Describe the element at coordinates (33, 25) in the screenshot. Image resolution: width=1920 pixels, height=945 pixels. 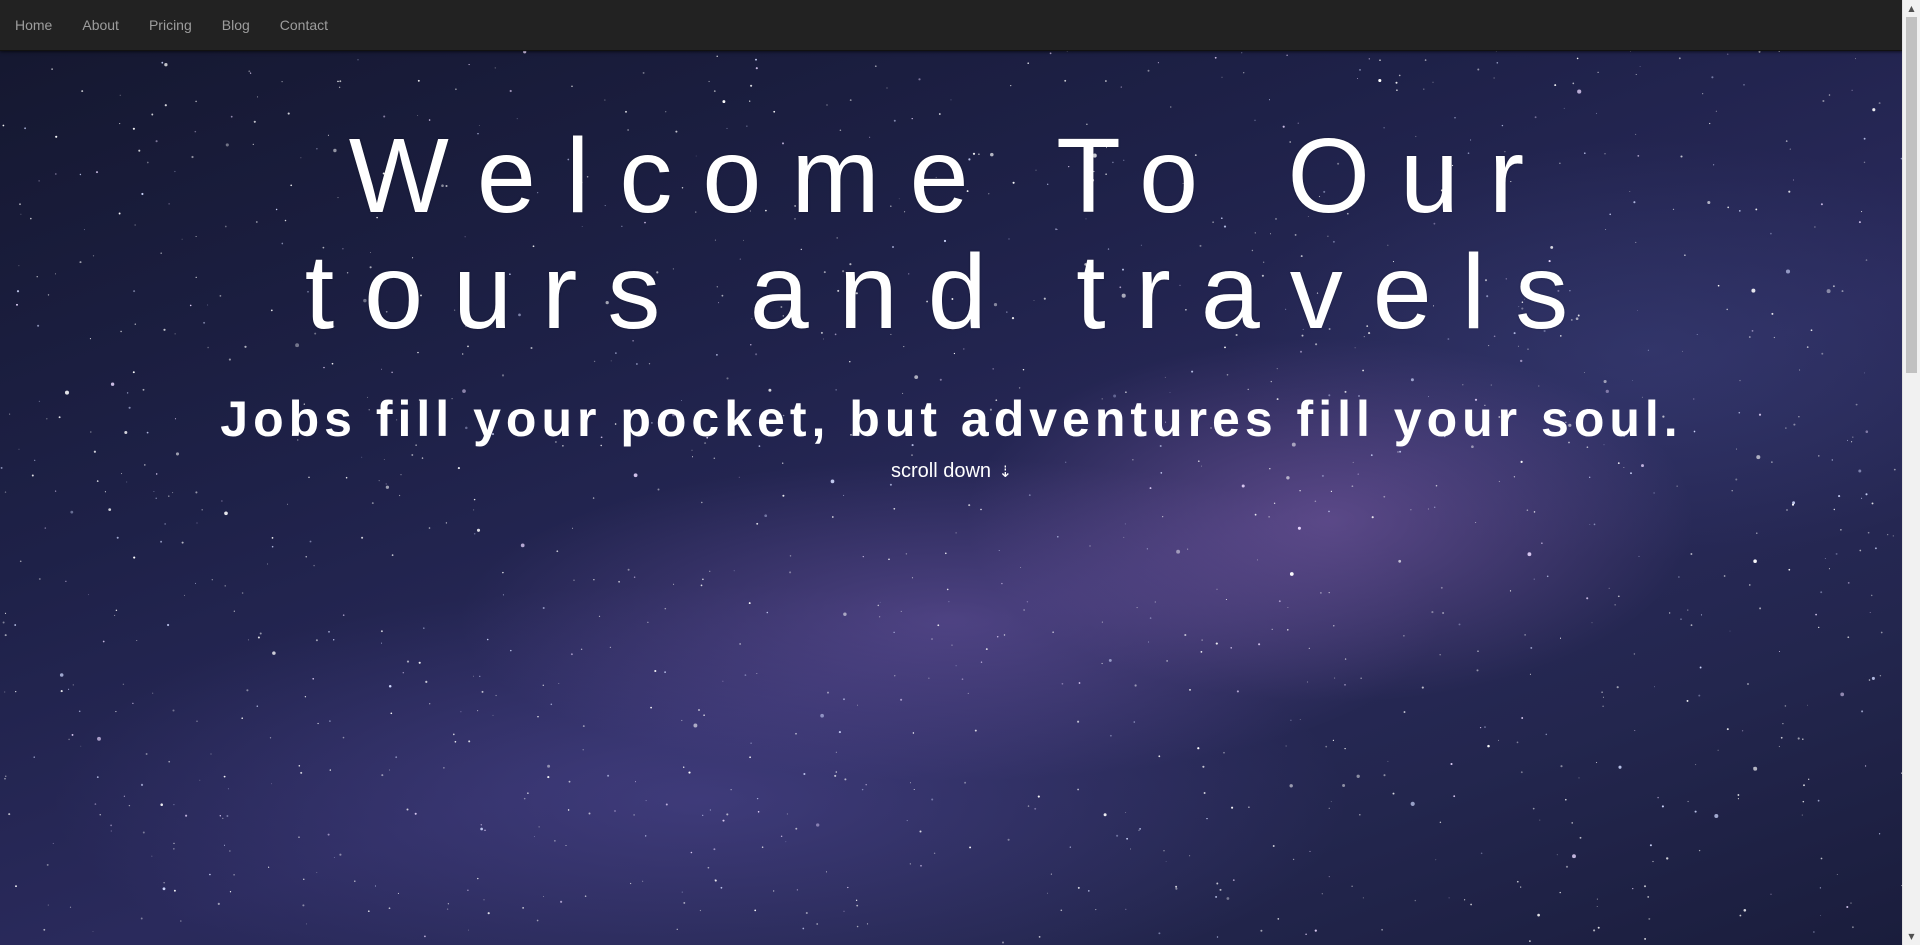
I see `nav-home-link: Home` at that location.